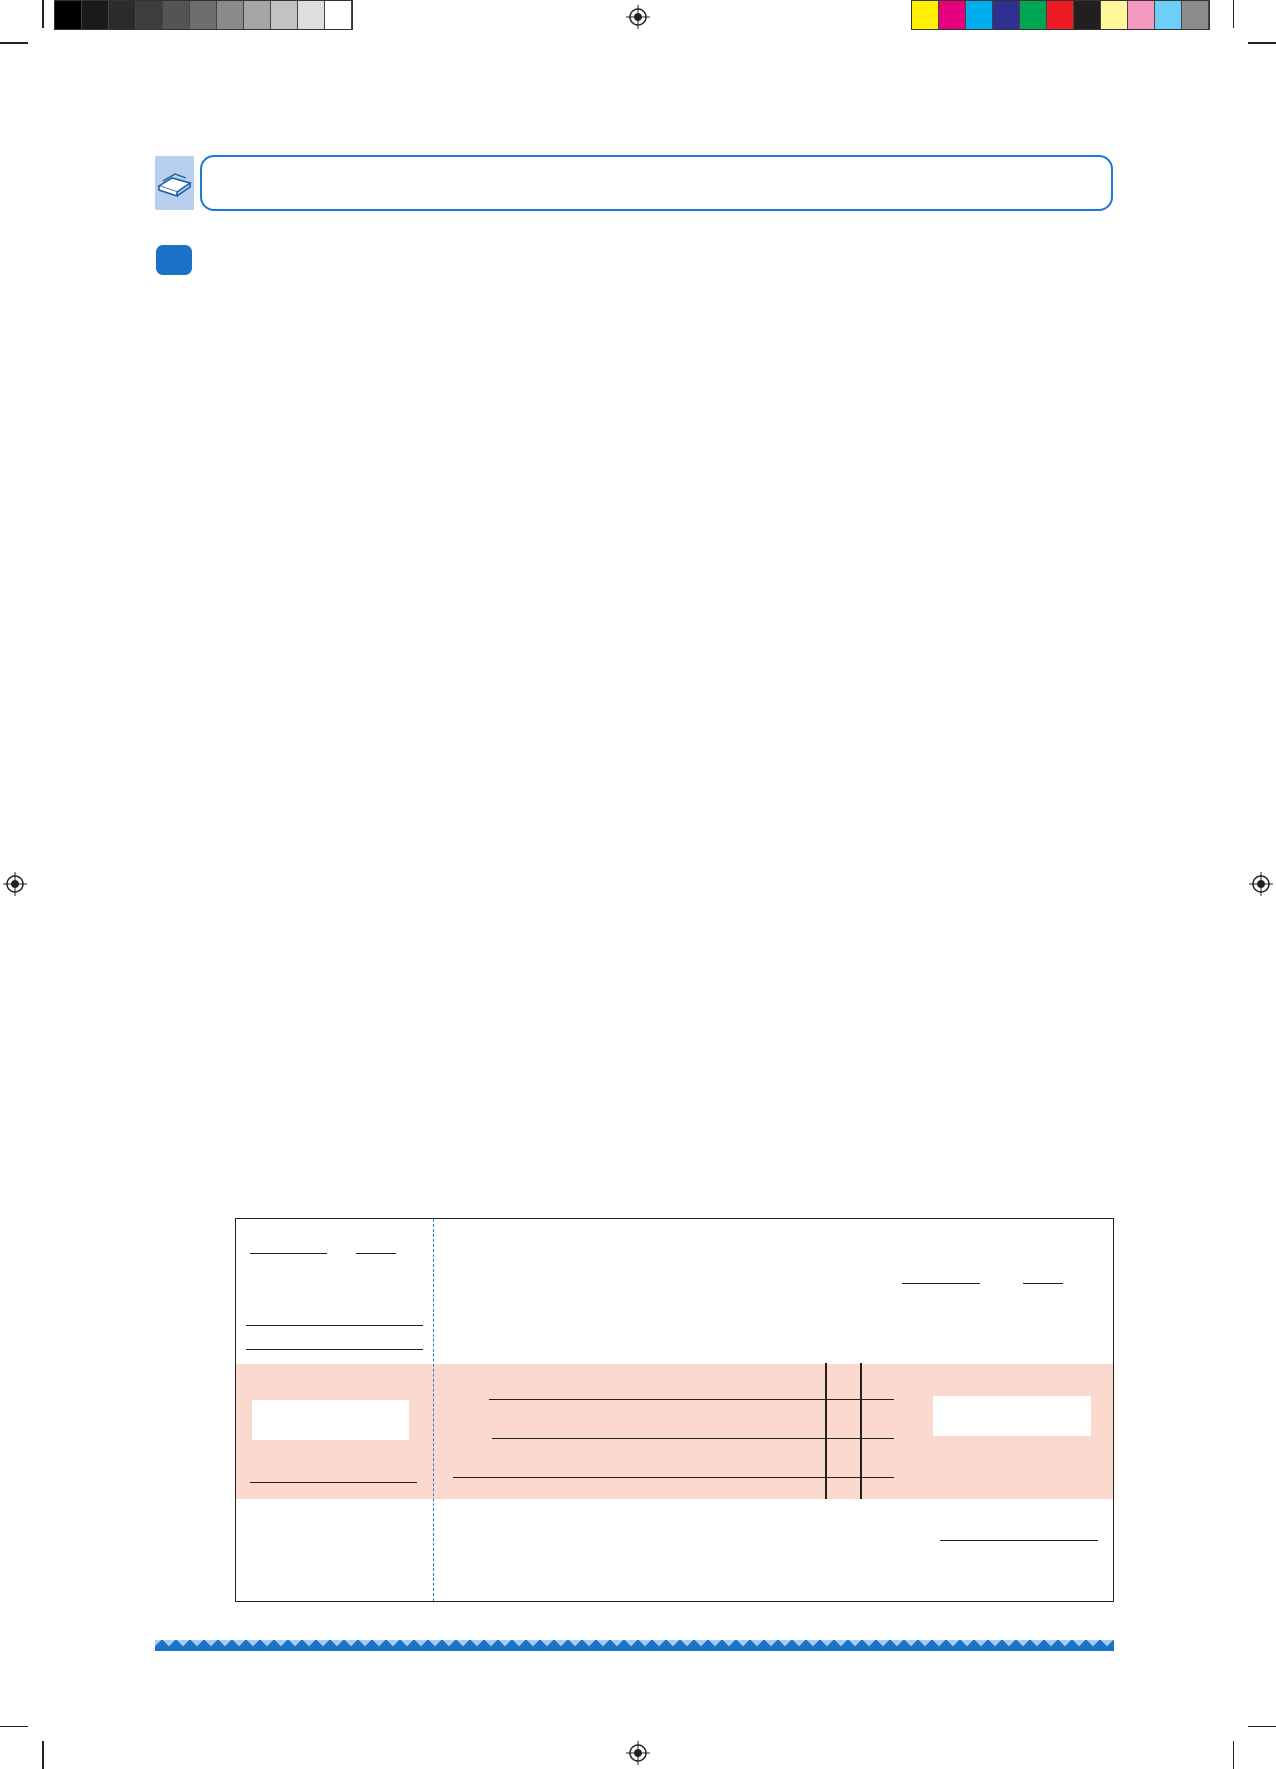 The width and height of the screenshot is (1276, 1769). I want to click on open-book-icon, so click(174, 185).